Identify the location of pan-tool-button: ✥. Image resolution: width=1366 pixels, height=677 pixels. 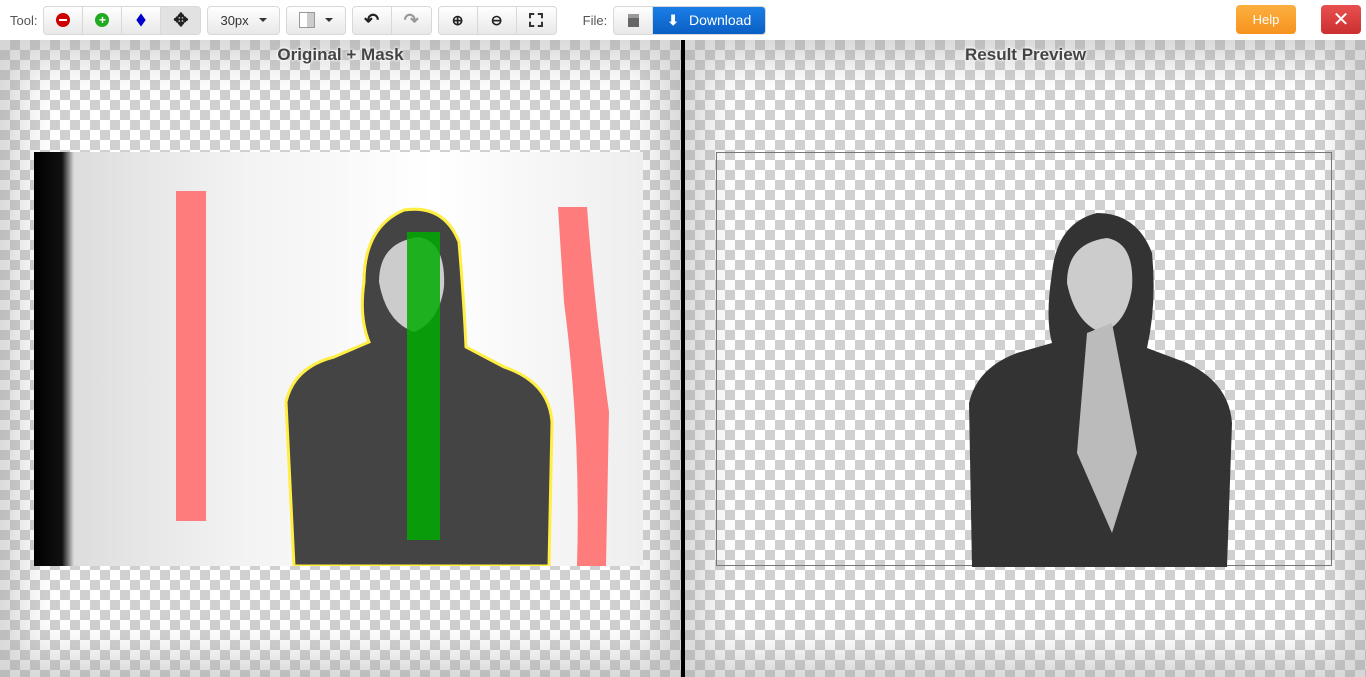
(181, 20).